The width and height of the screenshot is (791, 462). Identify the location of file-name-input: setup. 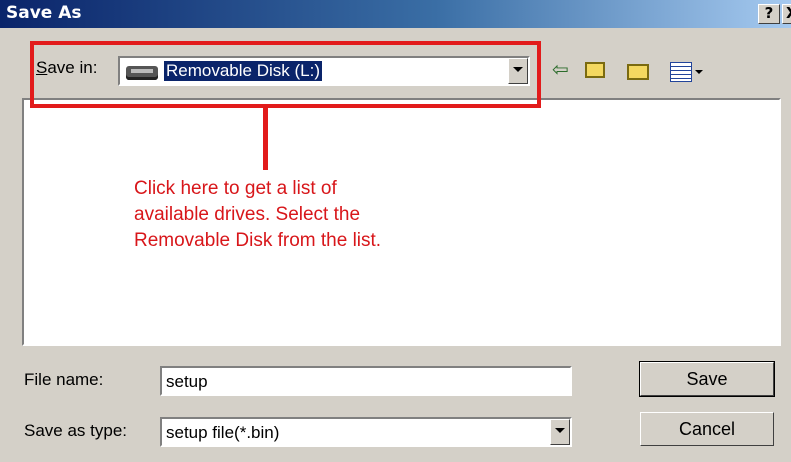
(366, 381).